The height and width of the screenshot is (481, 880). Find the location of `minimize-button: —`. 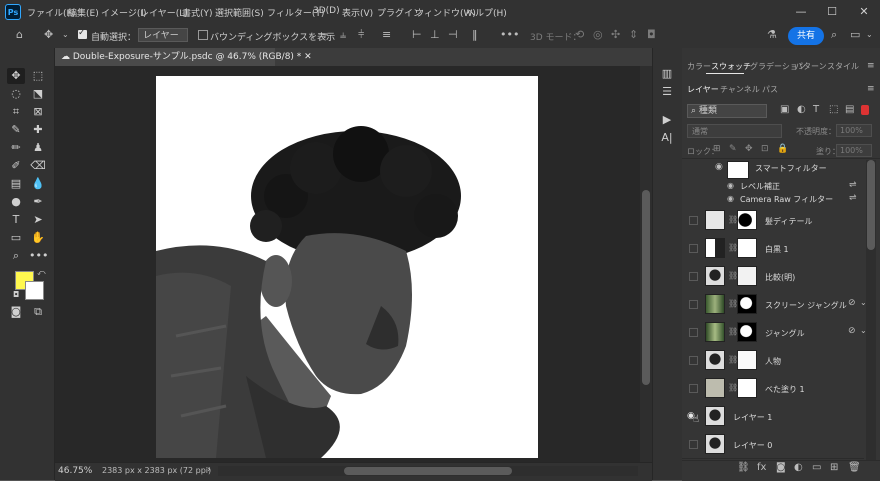

minimize-button: — is located at coordinates (801, 12).